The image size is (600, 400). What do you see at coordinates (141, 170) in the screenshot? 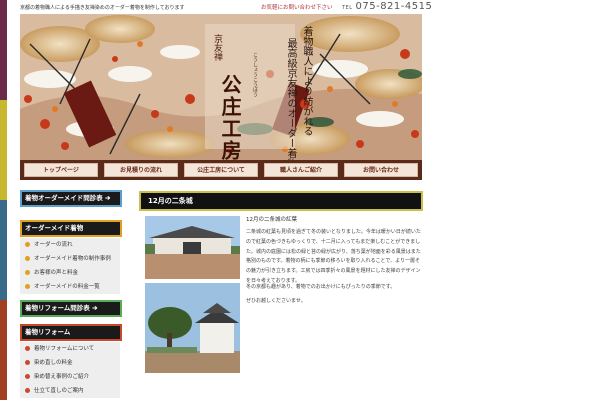
I see `nav-item-estimate-flow: お見積りの流れ` at bounding box center [141, 170].